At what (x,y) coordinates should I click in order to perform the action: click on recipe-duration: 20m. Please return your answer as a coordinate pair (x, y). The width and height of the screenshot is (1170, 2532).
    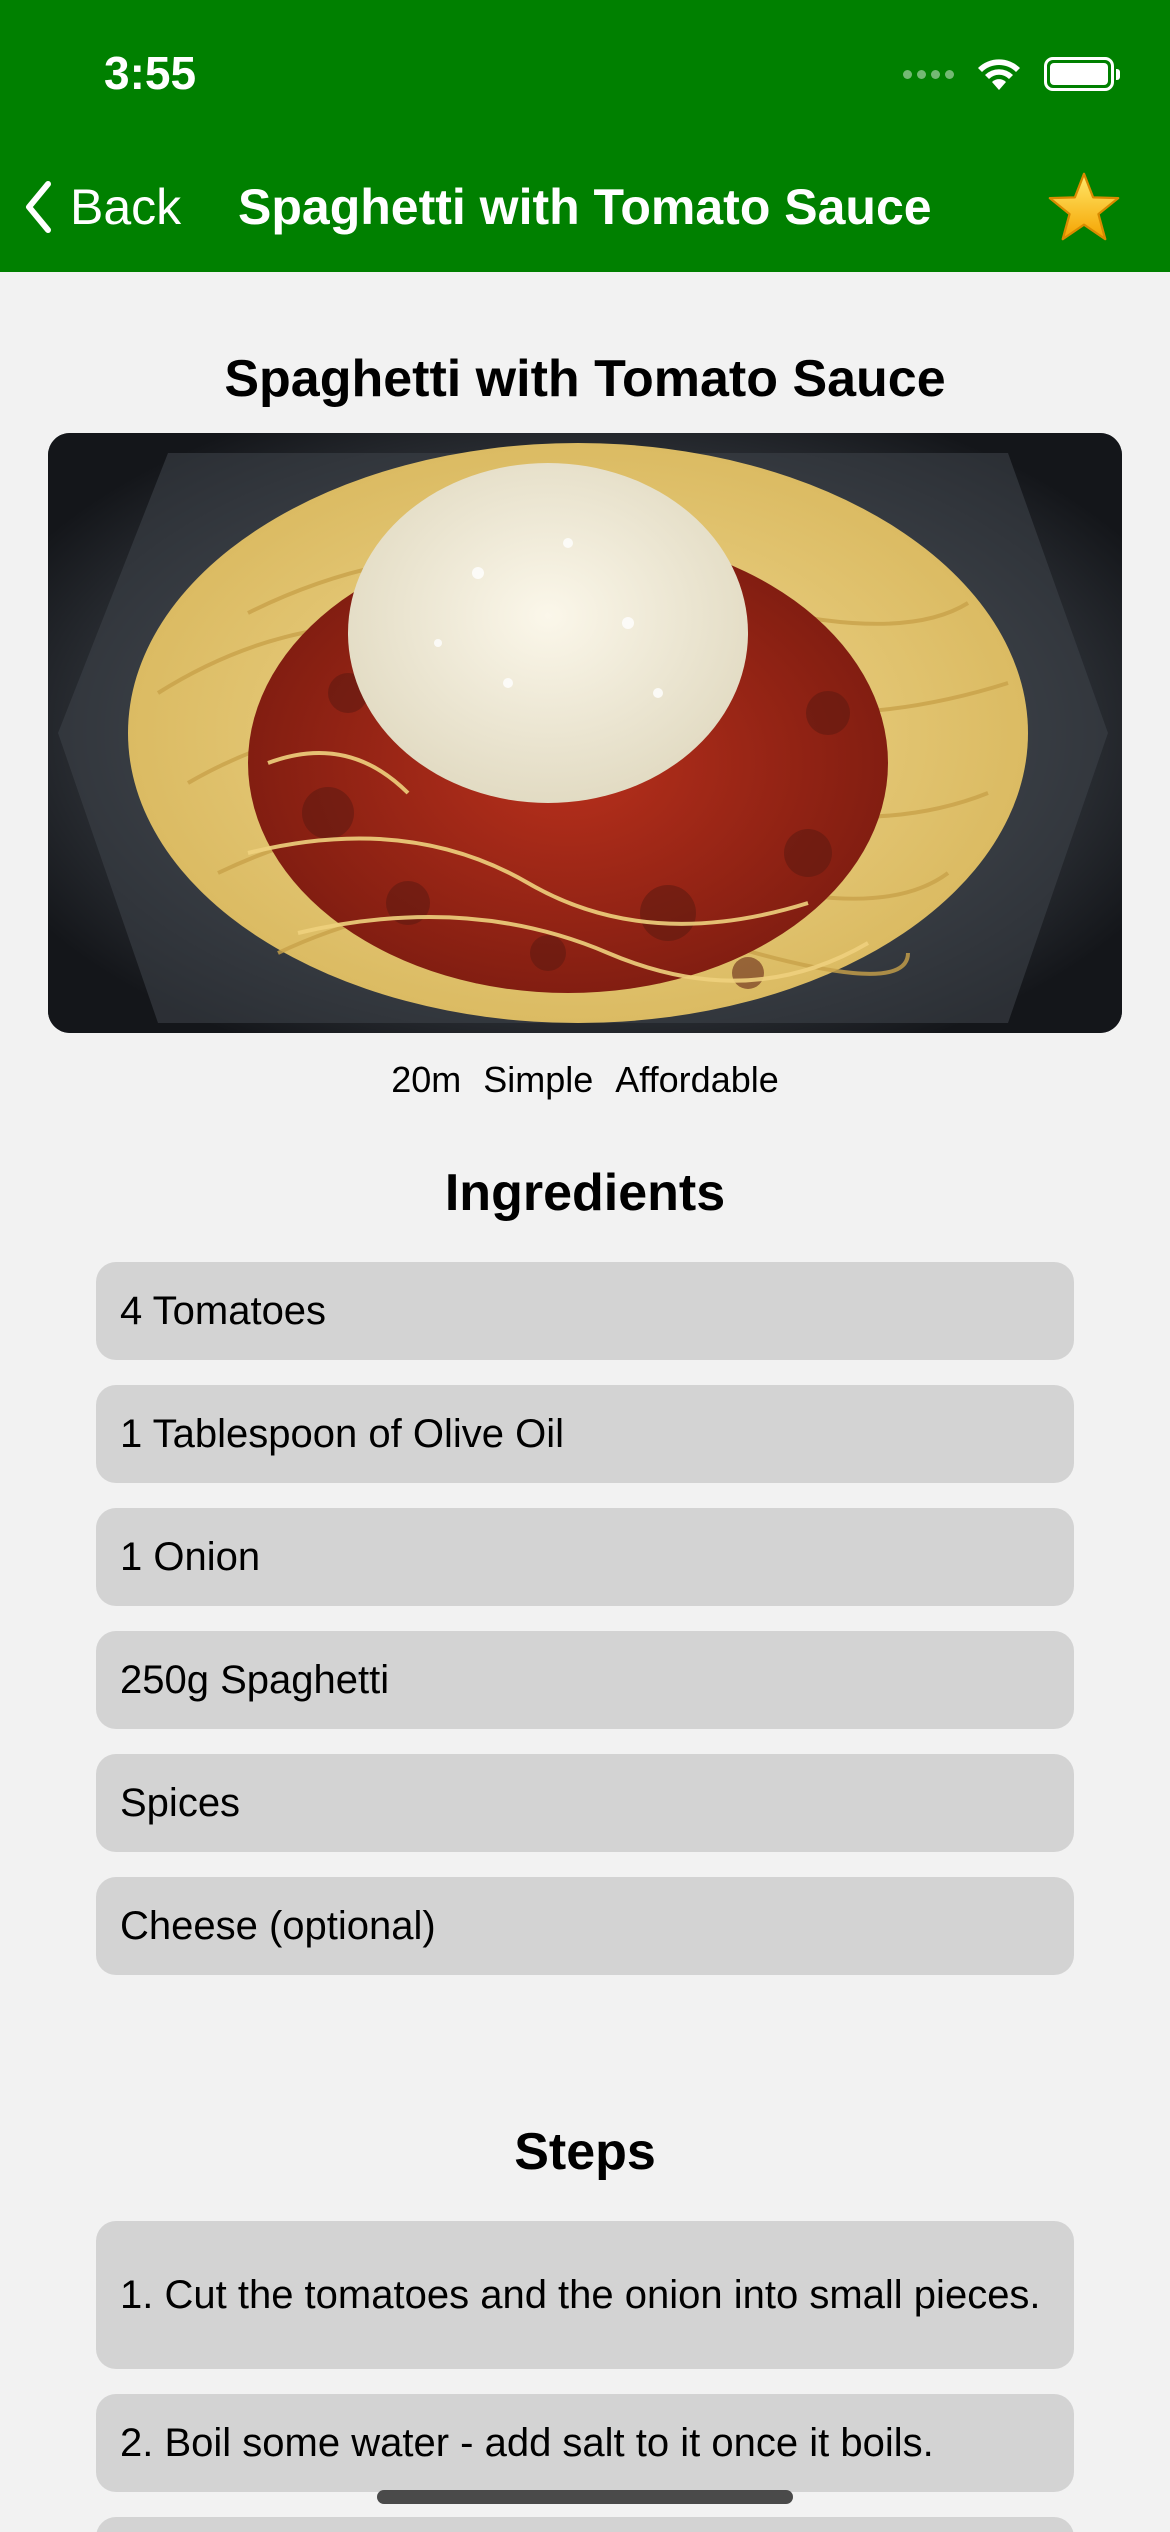
    Looking at the image, I should click on (426, 1079).